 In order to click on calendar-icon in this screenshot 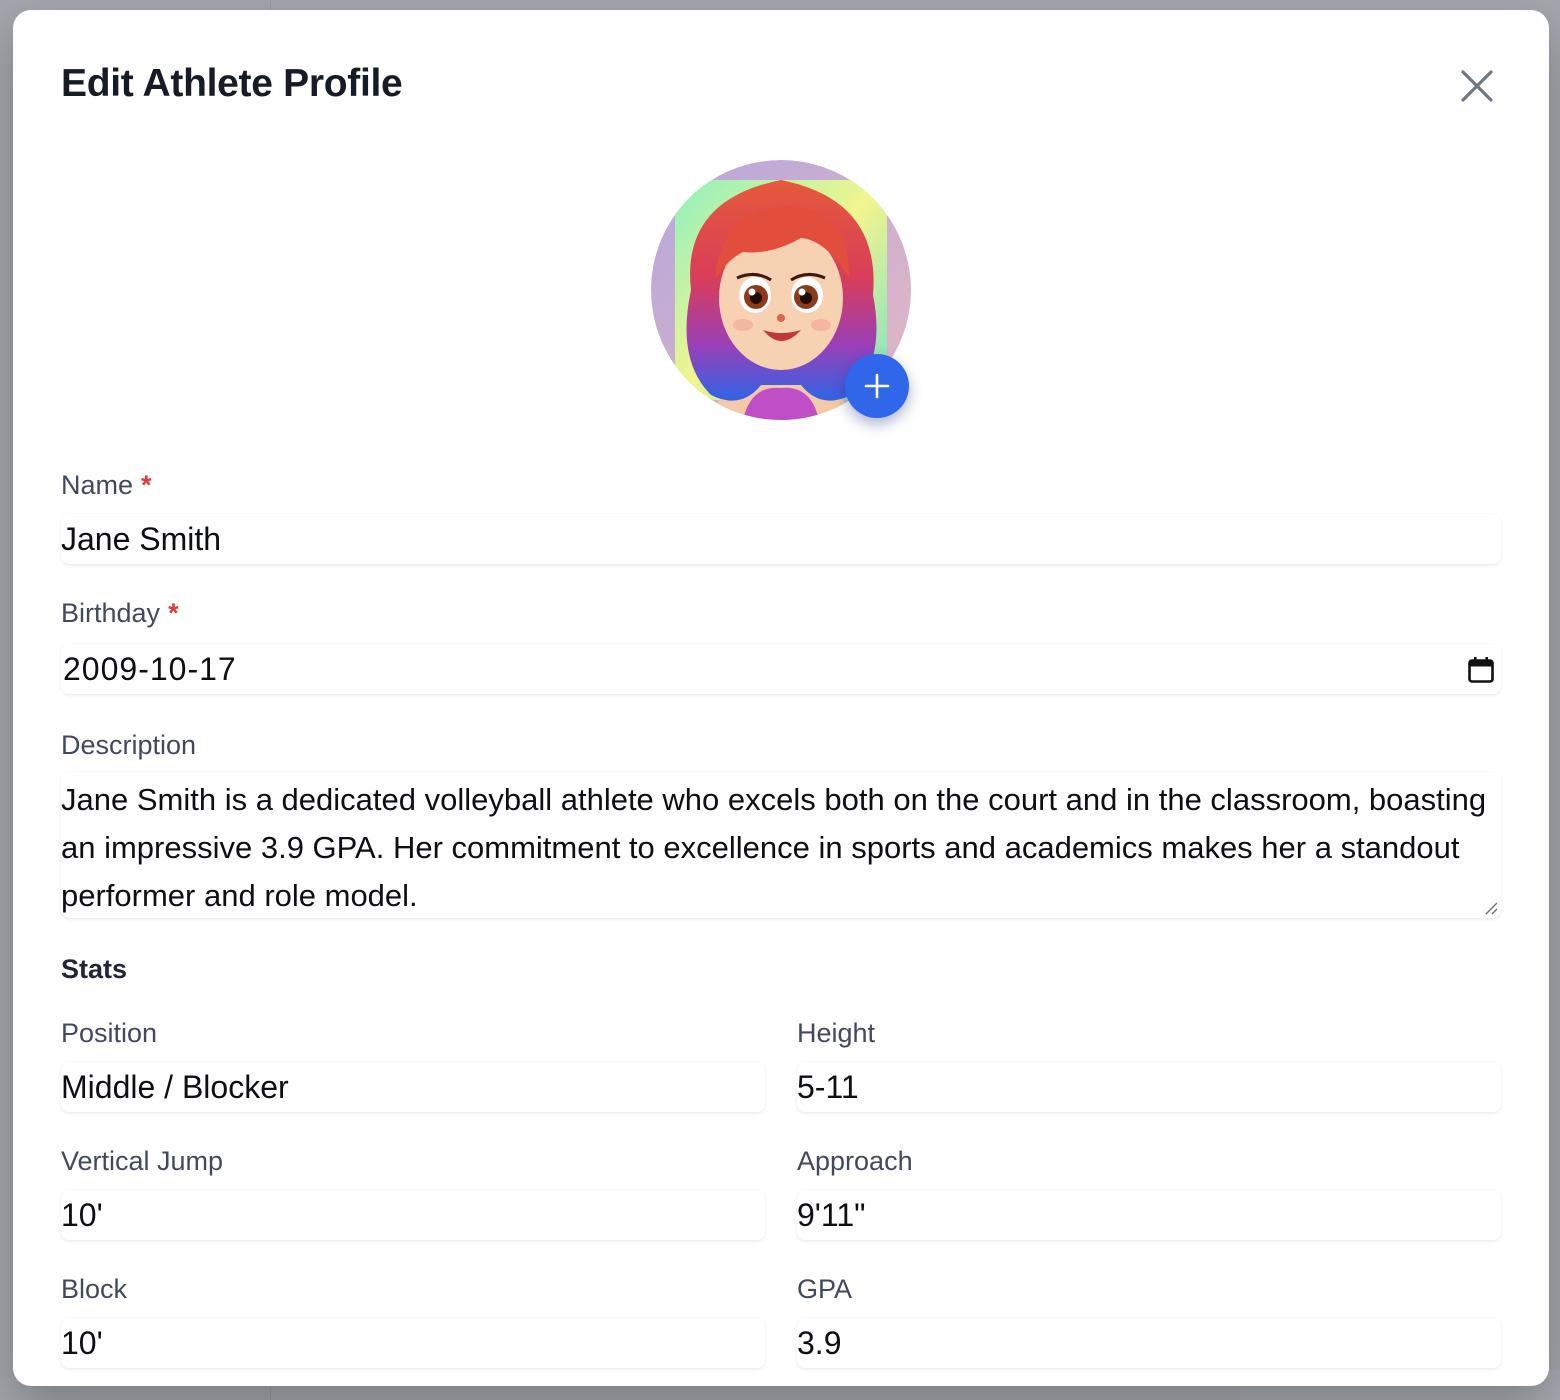, I will do `click(1481, 673)`.